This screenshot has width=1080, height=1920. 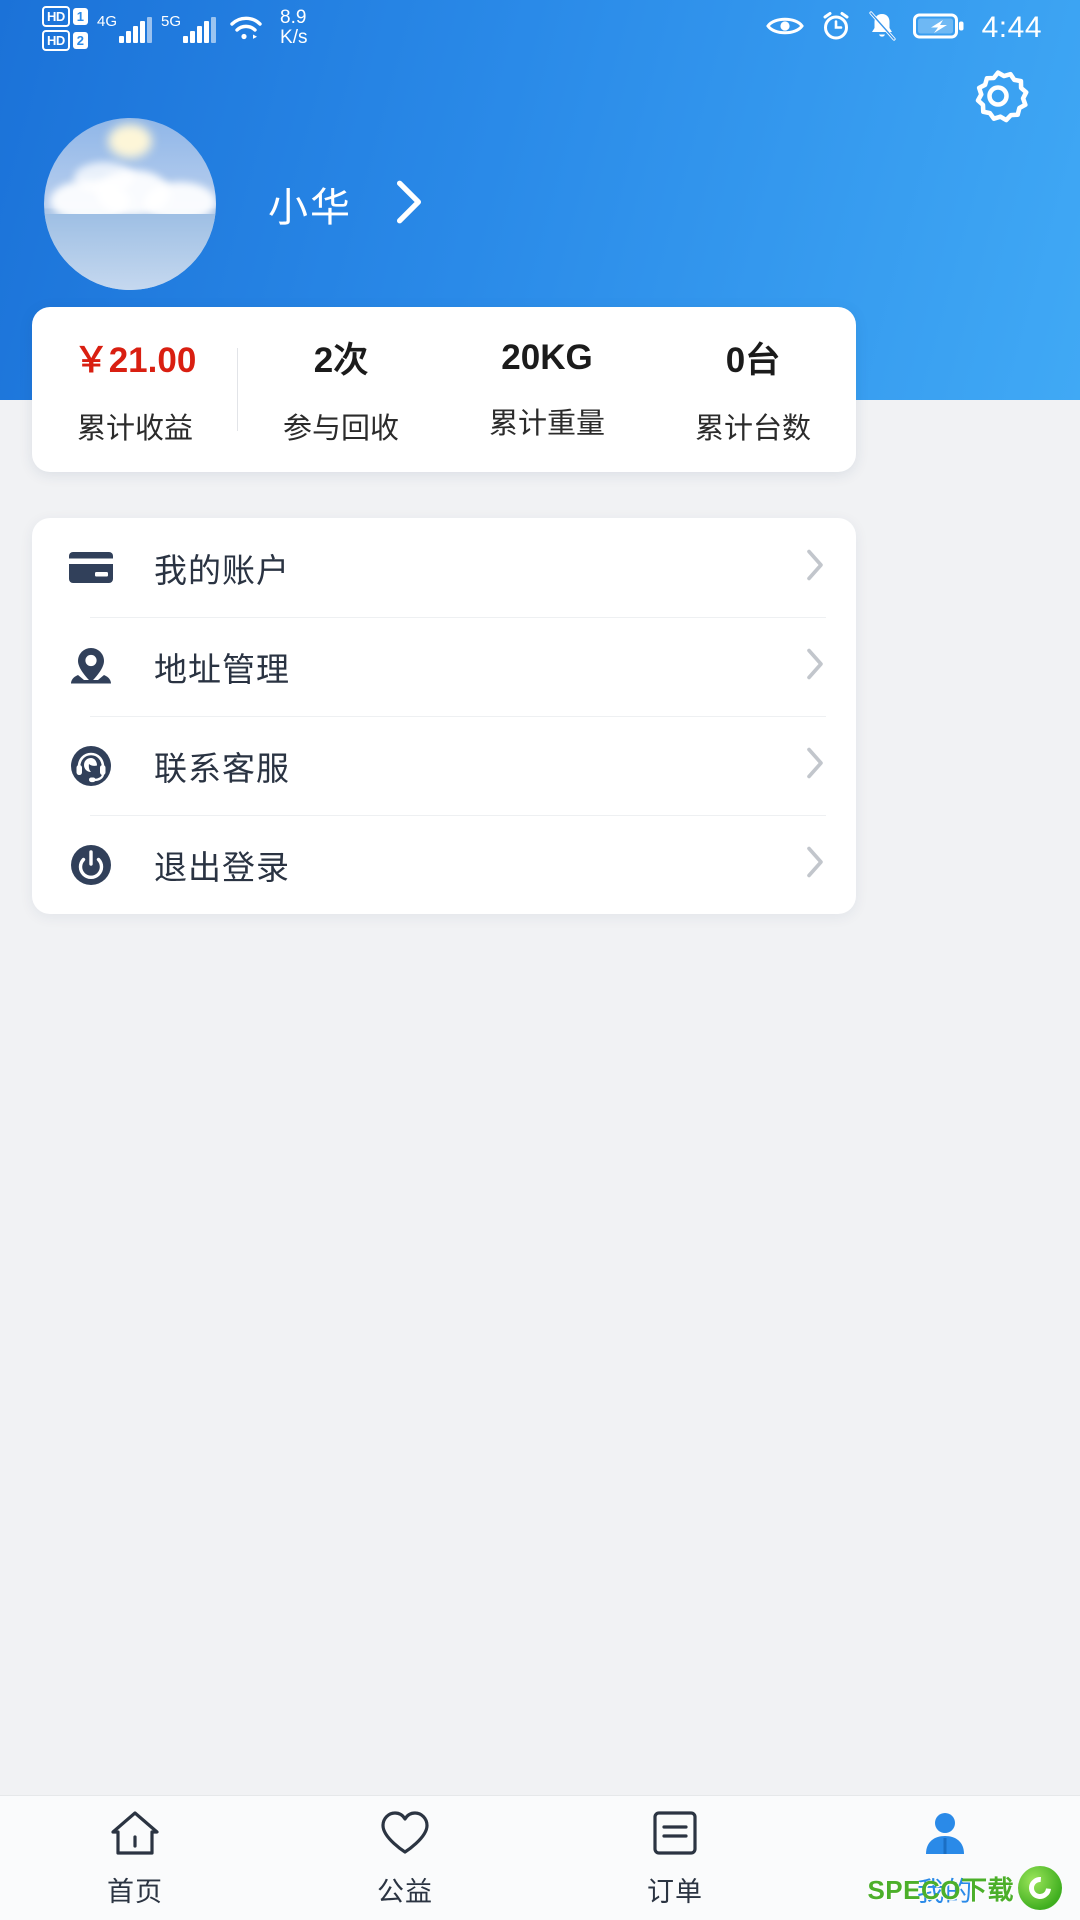 I want to click on heart-icon, so click(x=405, y=1833).